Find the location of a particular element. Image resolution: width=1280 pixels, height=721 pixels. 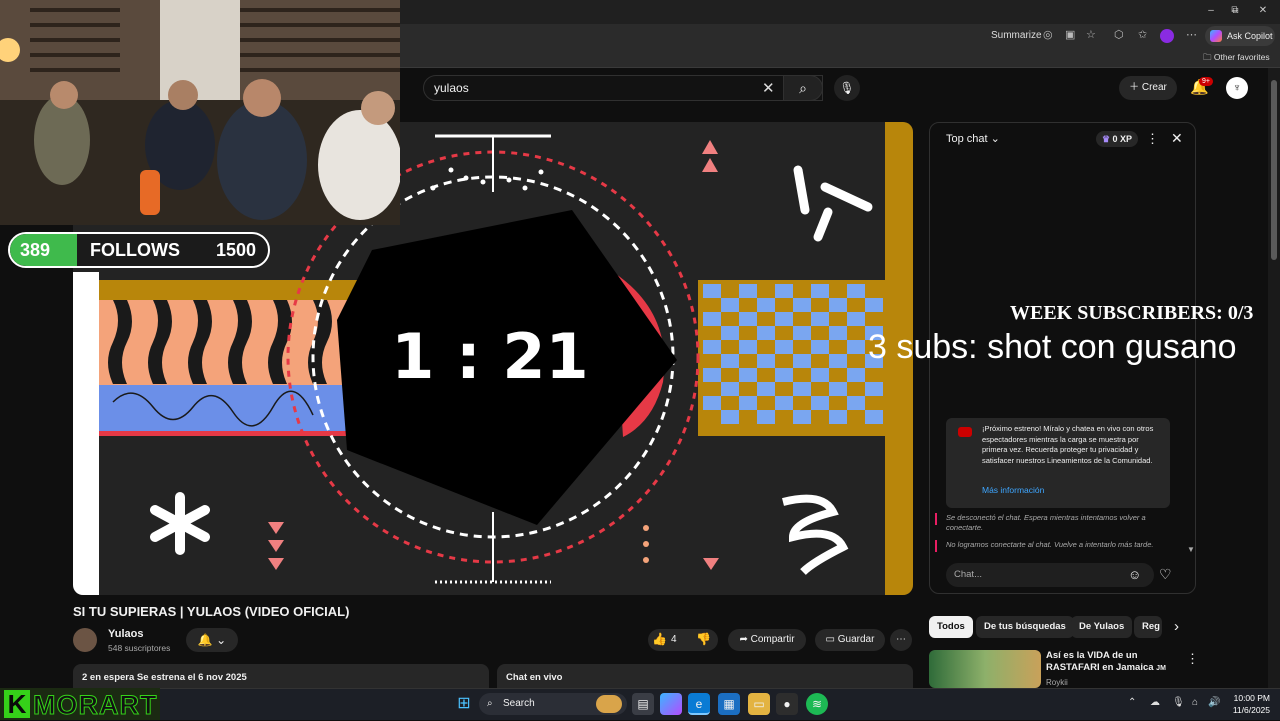

create-button: ＋ Crear is located at coordinates (1148, 88).